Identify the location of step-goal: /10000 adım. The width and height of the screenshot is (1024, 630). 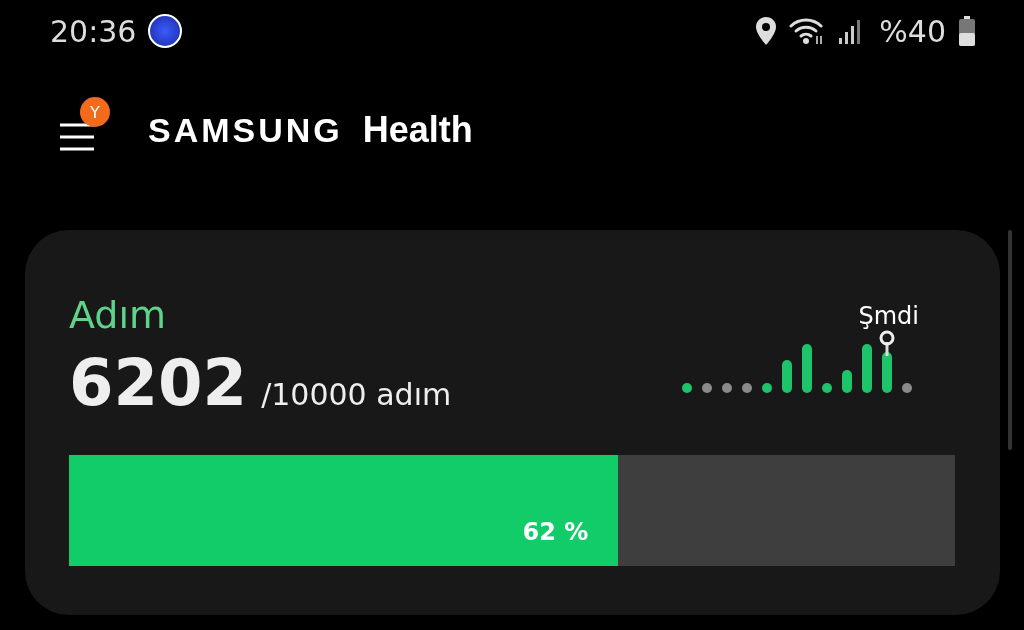
(356, 394).